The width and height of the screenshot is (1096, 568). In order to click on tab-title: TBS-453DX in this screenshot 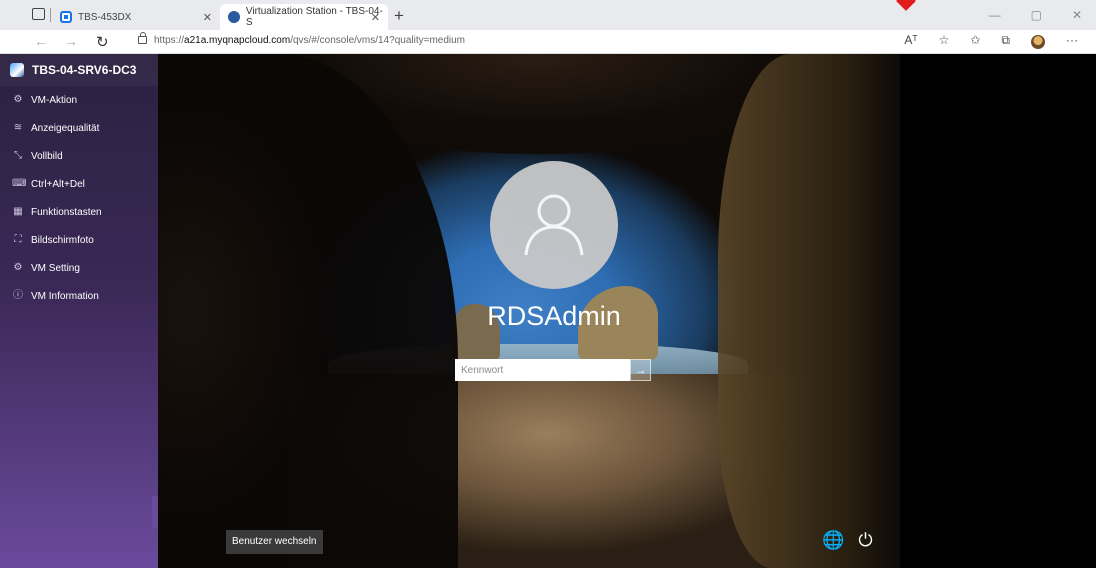, I will do `click(105, 17)`.